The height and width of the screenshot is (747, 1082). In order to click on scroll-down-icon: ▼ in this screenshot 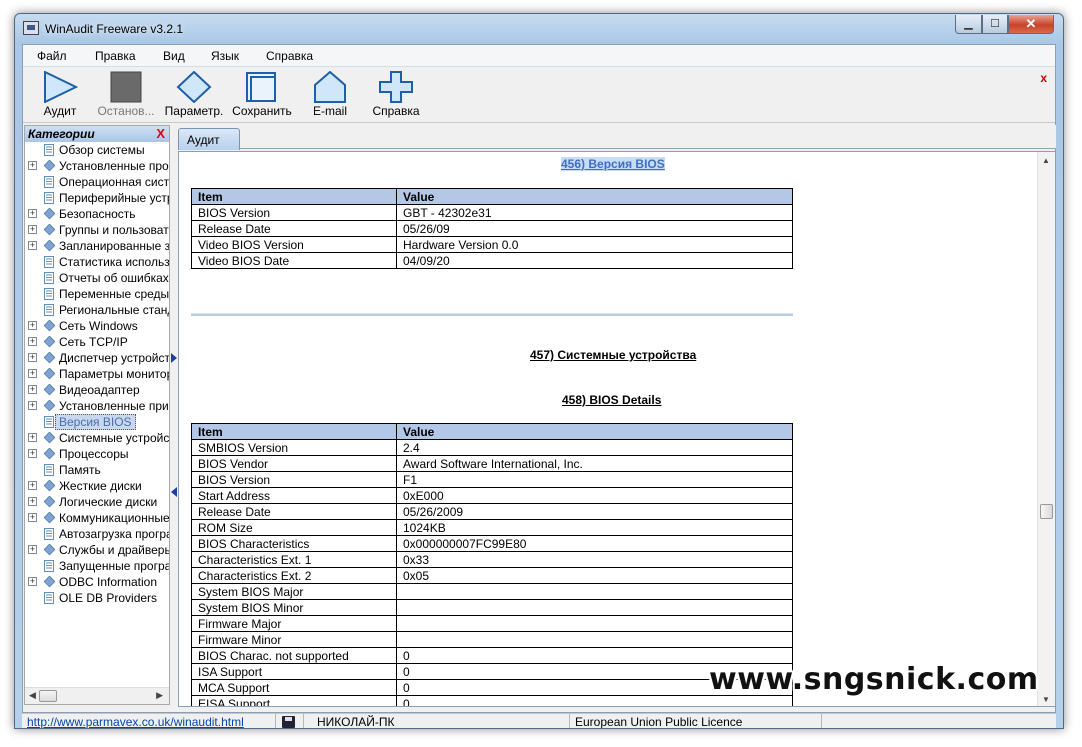, I will do `click(1046, 699)`.